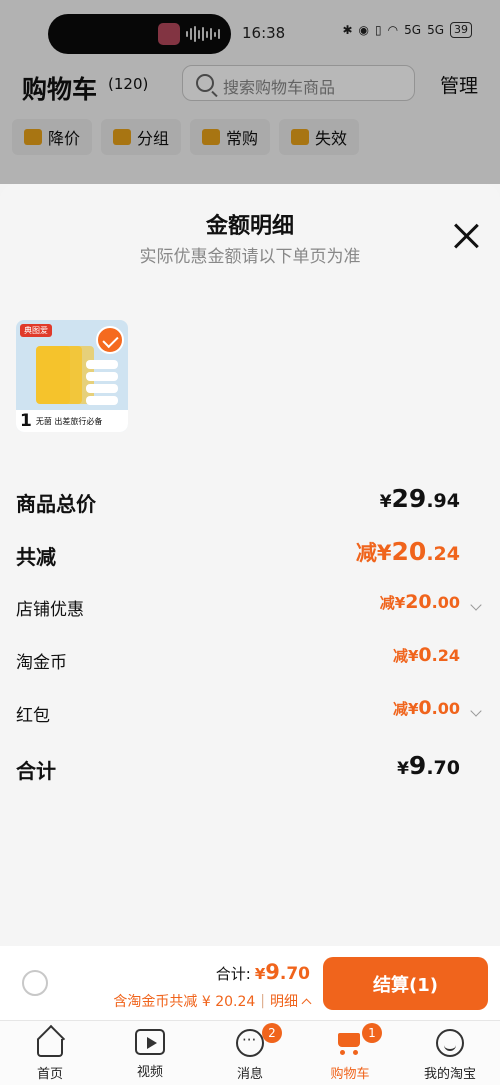 This screenshot has height=1085, width=500. What do you see at coordinates (250, 553) in the screenshot?
I see `row-total-discount: 共减 减¥ 20 .24` at bounding box center [250, 553].